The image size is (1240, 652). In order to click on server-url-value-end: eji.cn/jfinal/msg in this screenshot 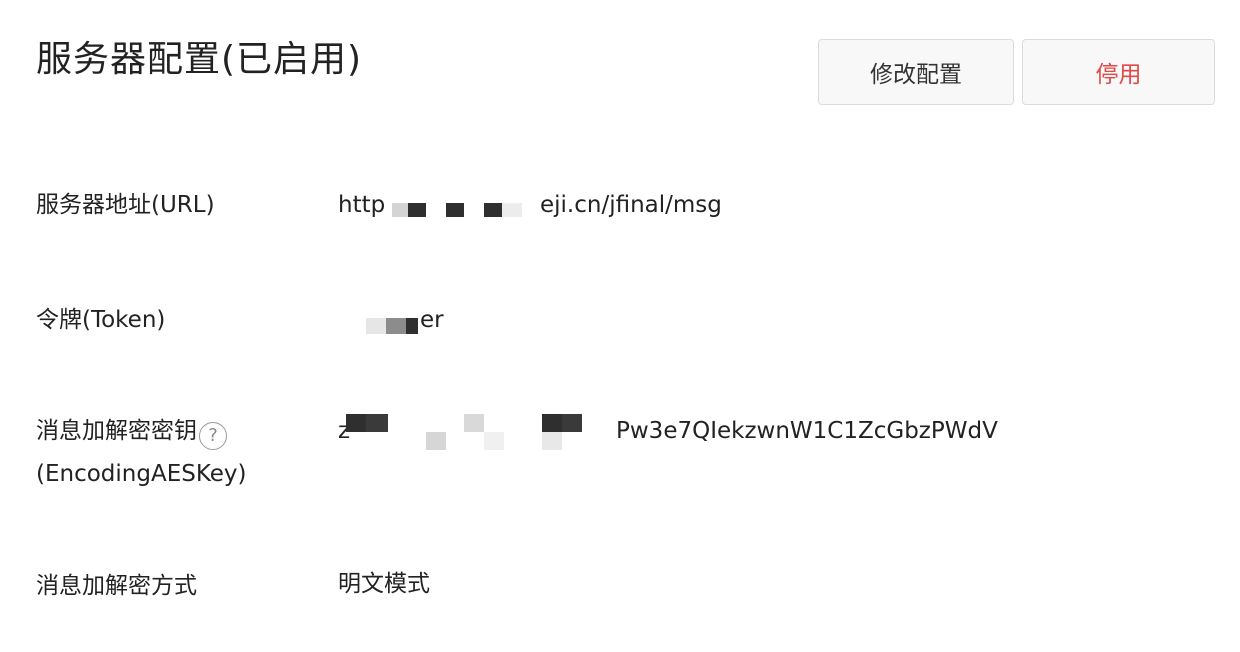, I will do `click(631, 205)`.